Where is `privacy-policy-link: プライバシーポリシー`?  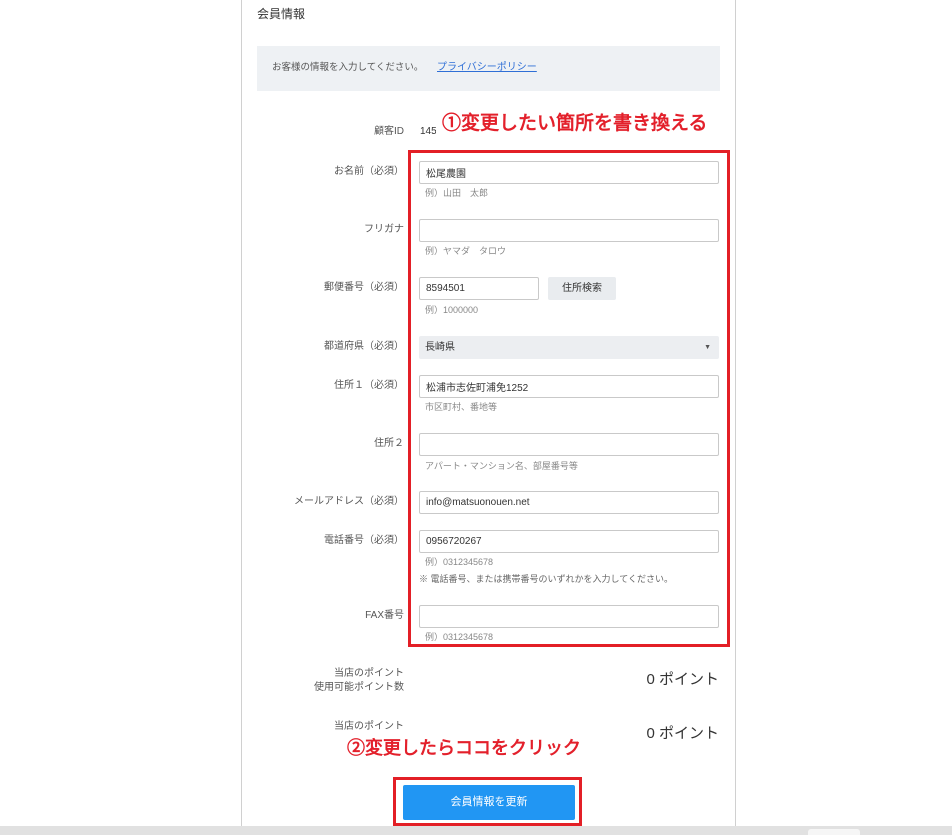 privacy-policy-link: プライバシーポリシー is located at coordinates (487, 67).